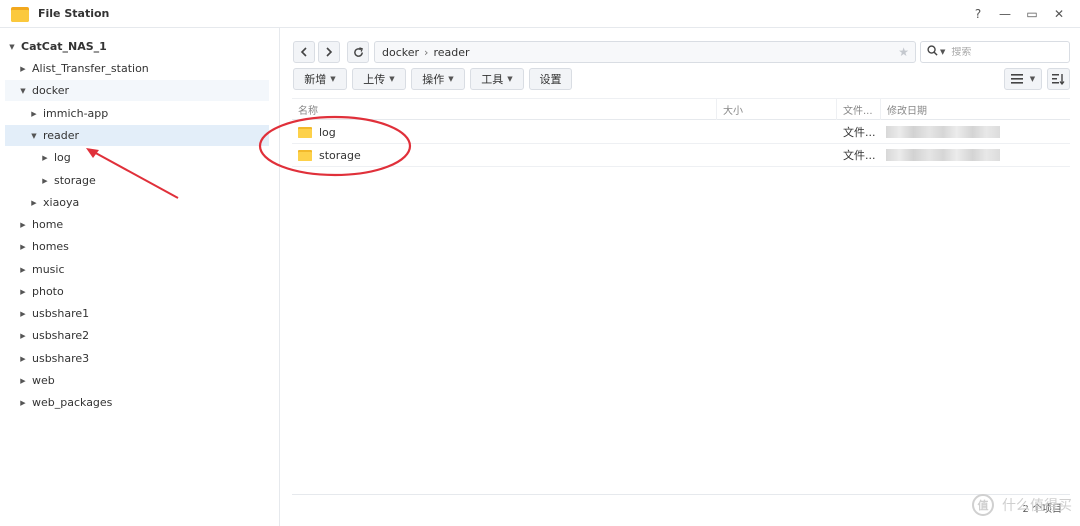 Image resolution: width=1080 pixels, height=526 pixels. Describe the element at coordinates (1037, 506) in the screenshot. I see `watermark-text: 什么值得买` at that location.